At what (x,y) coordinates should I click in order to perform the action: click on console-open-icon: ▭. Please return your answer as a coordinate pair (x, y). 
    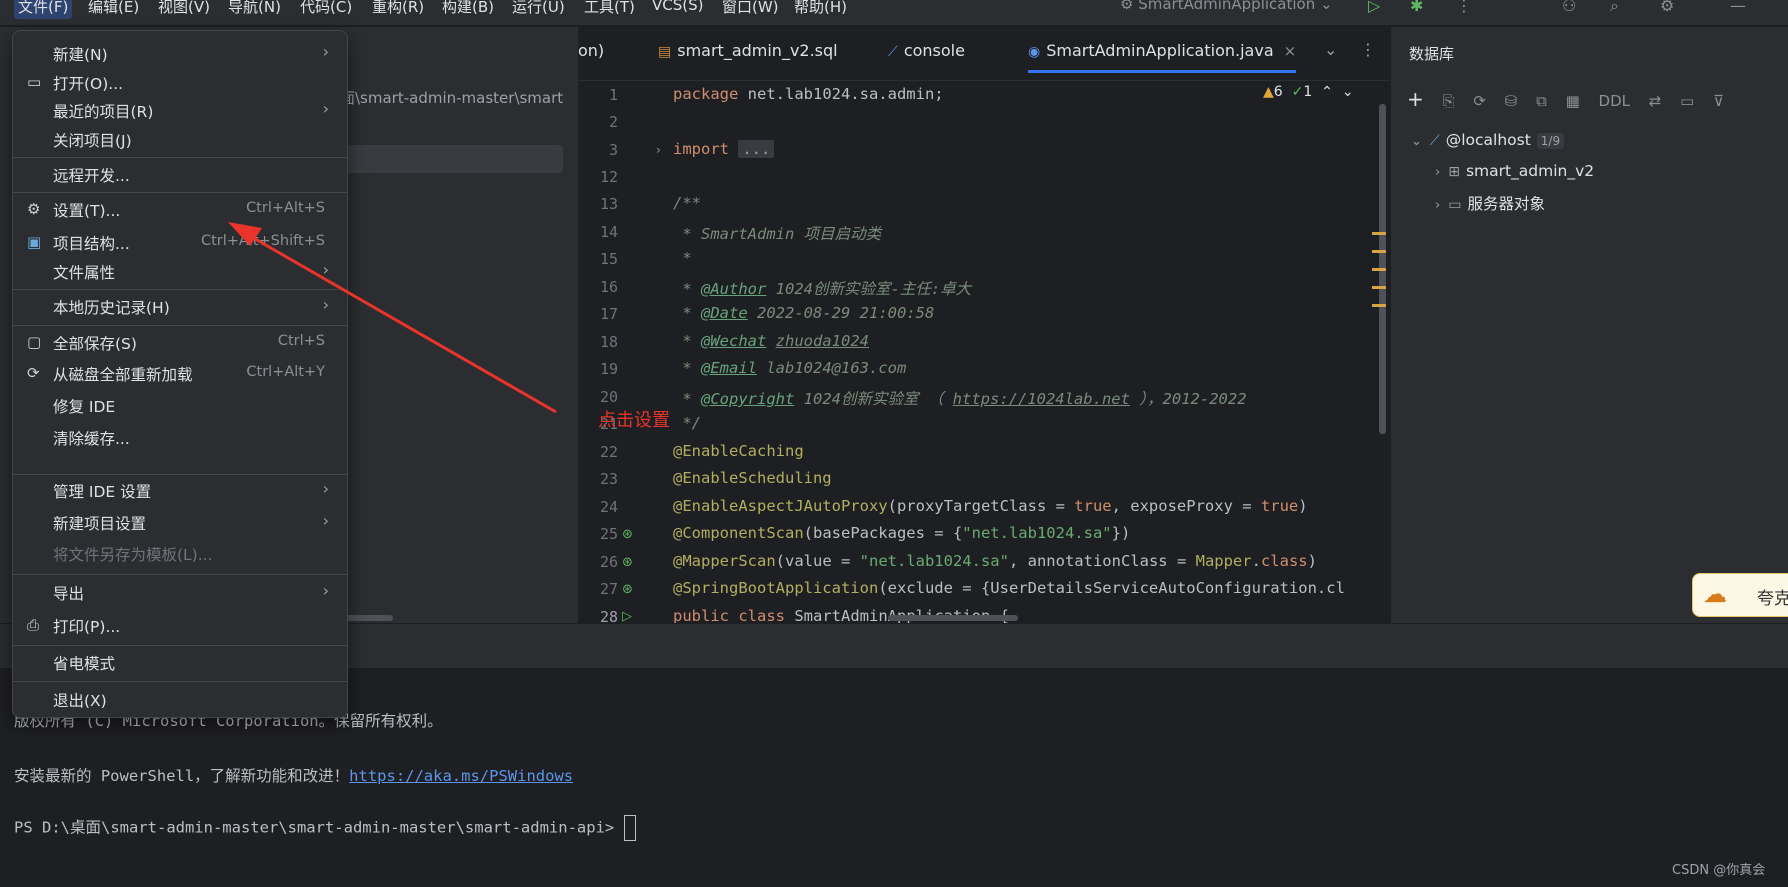
    Looking at the image, I should click on (1687, 101).